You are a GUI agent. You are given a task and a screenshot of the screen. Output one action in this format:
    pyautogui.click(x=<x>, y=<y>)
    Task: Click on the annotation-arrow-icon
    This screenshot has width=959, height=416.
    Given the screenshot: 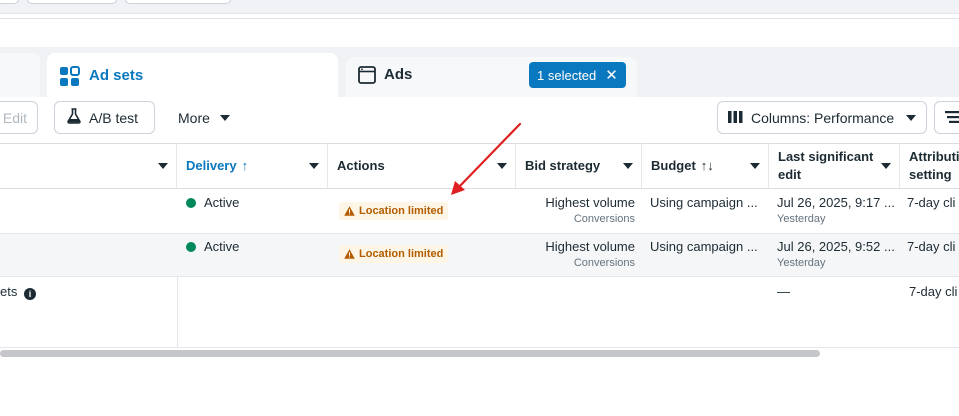 What is the action you would take?
    pyautogui.click(x=486, y=158)
    